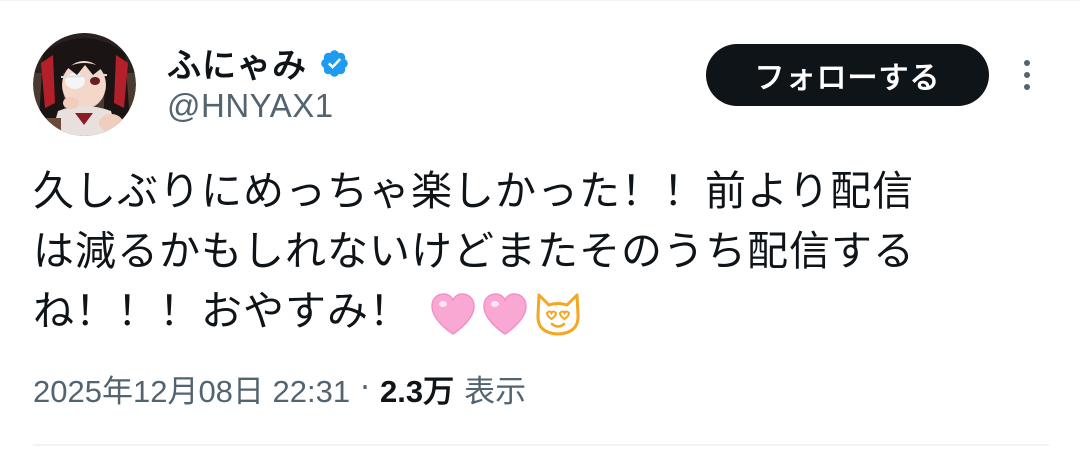 This screenshot has width=1080, height=460. Describe the element at coordinates (237, 62) in the screenshot. I see `display-name: ふにゃみ` at that location.